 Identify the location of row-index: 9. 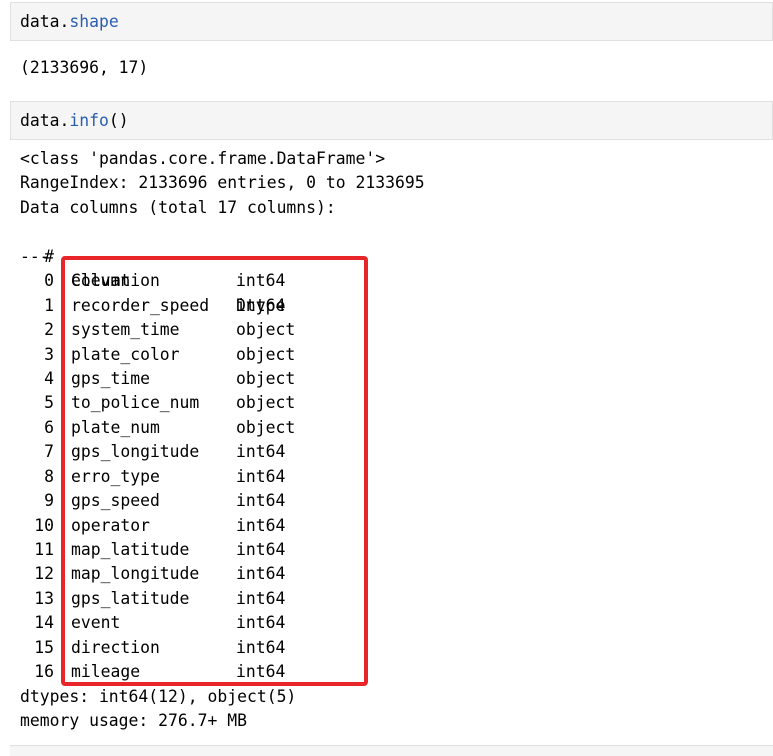
(49, 501).